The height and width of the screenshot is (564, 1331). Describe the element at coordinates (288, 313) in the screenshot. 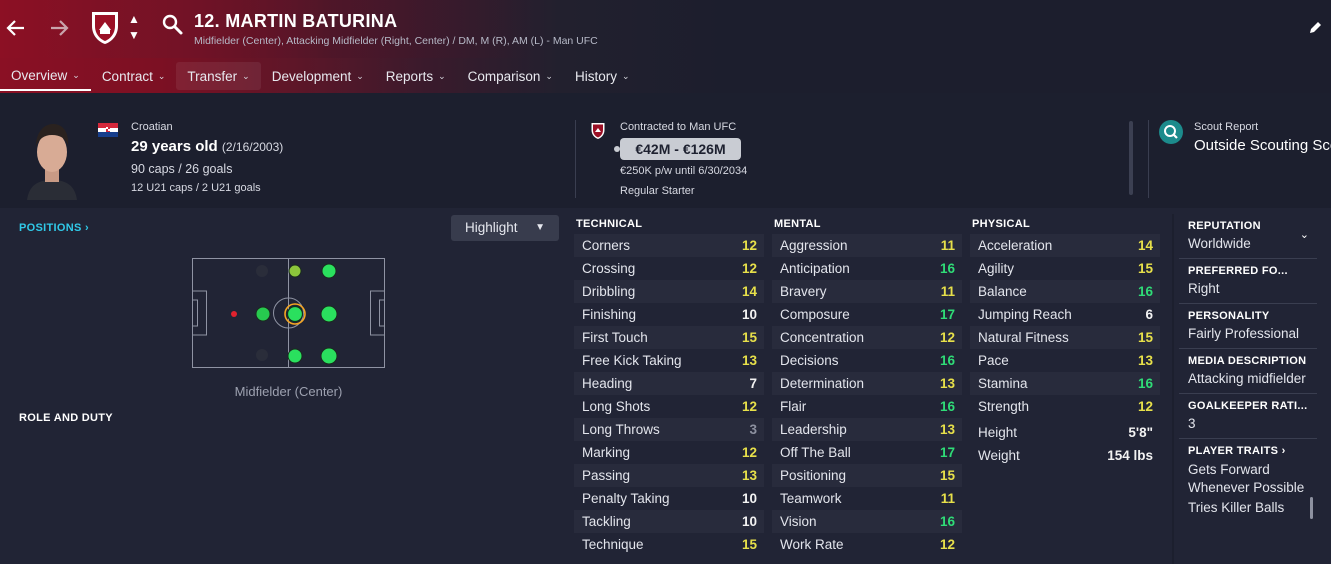

I see `position-pitch` at that location.